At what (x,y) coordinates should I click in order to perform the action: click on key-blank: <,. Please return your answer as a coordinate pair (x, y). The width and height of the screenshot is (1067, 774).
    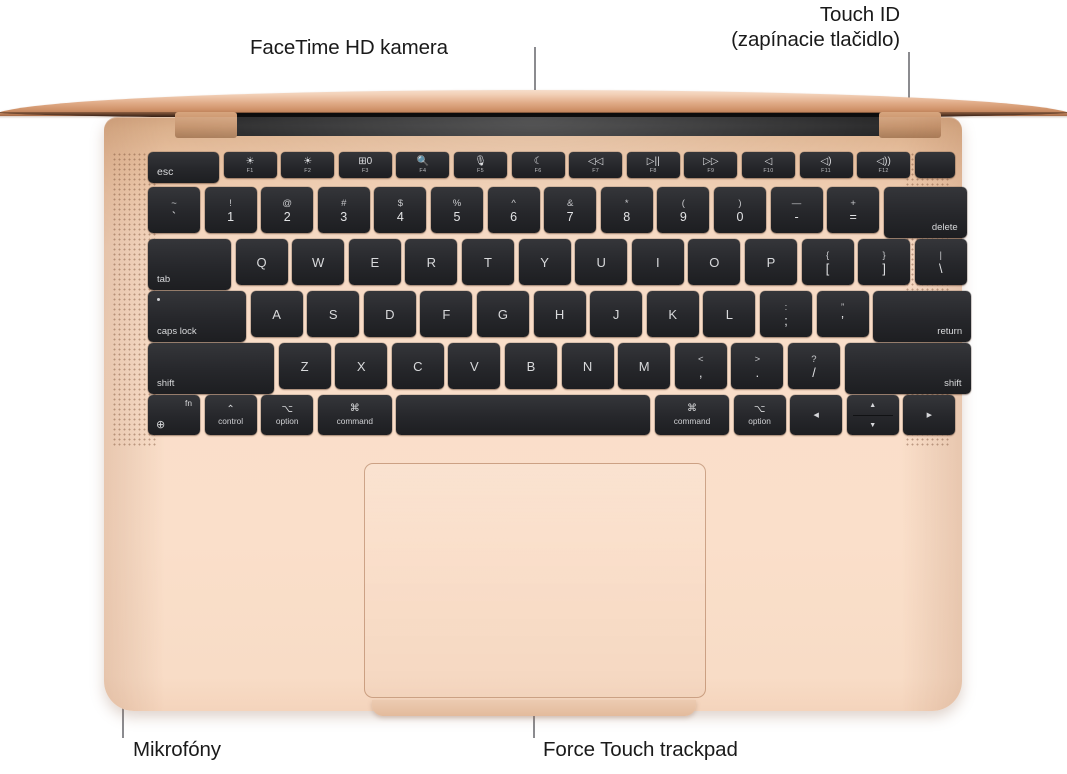
    Looking at the image, I should click on (700, 366).